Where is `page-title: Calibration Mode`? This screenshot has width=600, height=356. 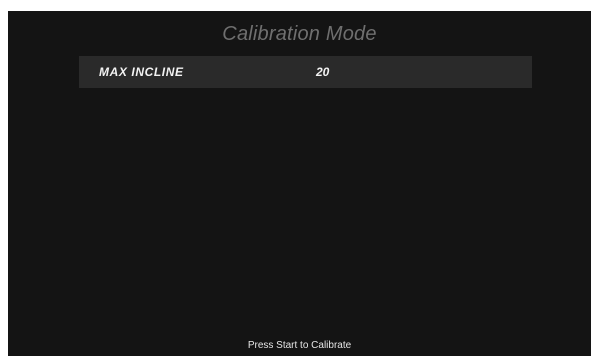 page-title: Calibration Mode is located at coordinates (299, 34).